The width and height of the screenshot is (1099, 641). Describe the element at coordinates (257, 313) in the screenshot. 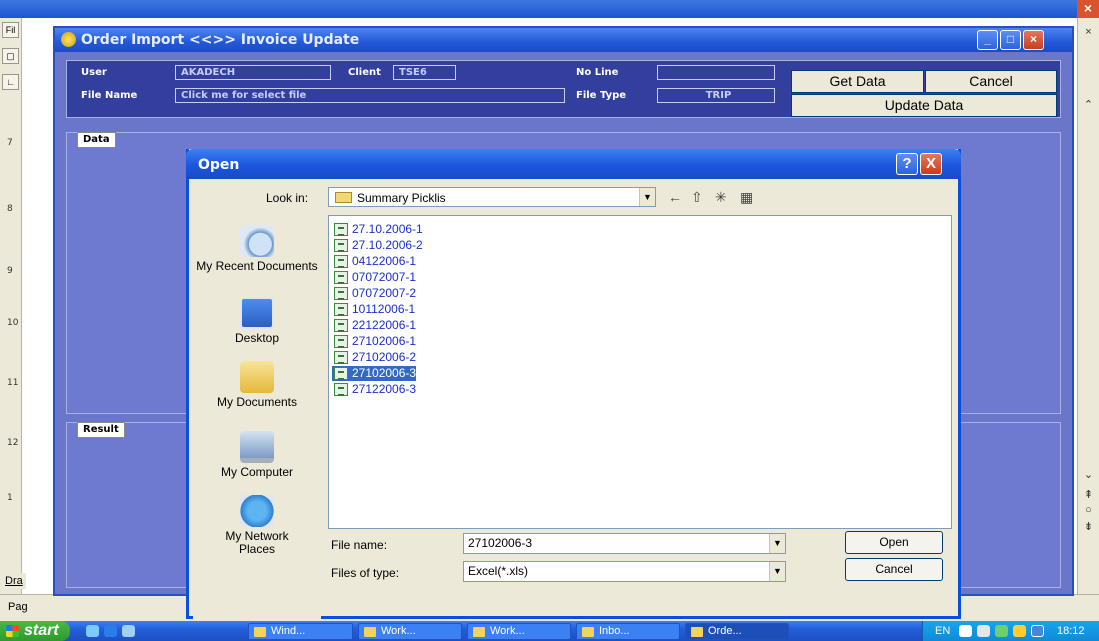

I see `desktop-icon` at that location.